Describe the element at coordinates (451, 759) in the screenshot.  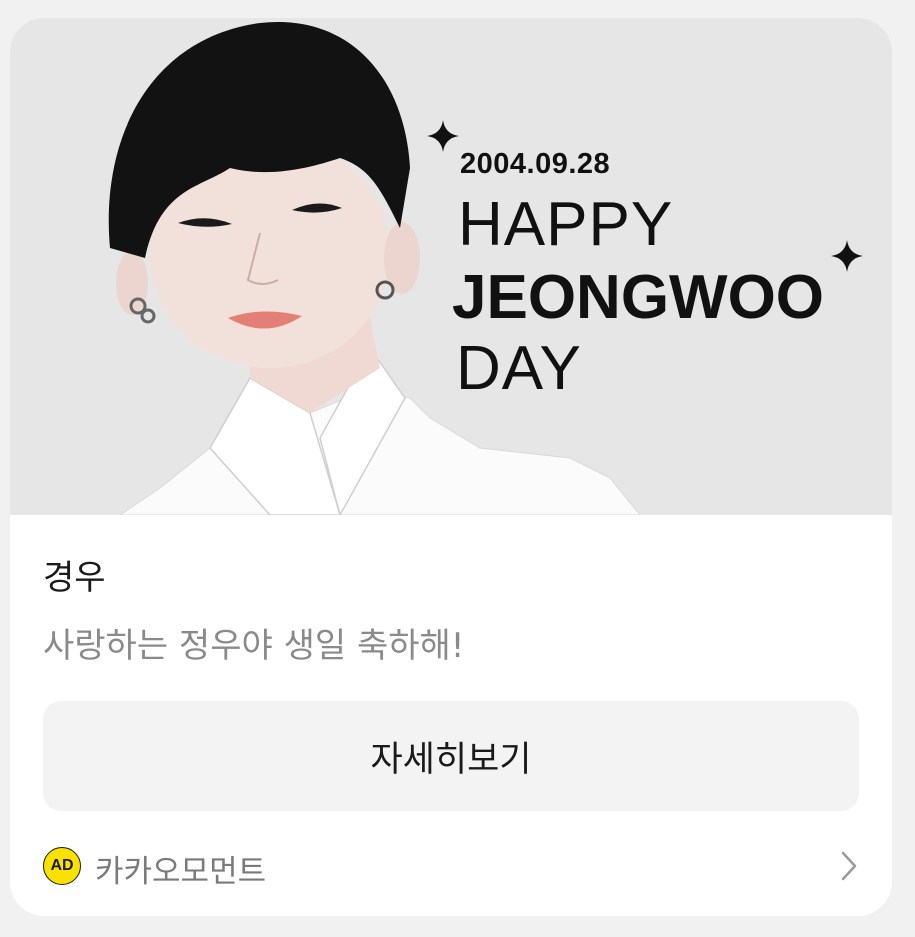
I see `view-details-label: 자세히보기` at that location.